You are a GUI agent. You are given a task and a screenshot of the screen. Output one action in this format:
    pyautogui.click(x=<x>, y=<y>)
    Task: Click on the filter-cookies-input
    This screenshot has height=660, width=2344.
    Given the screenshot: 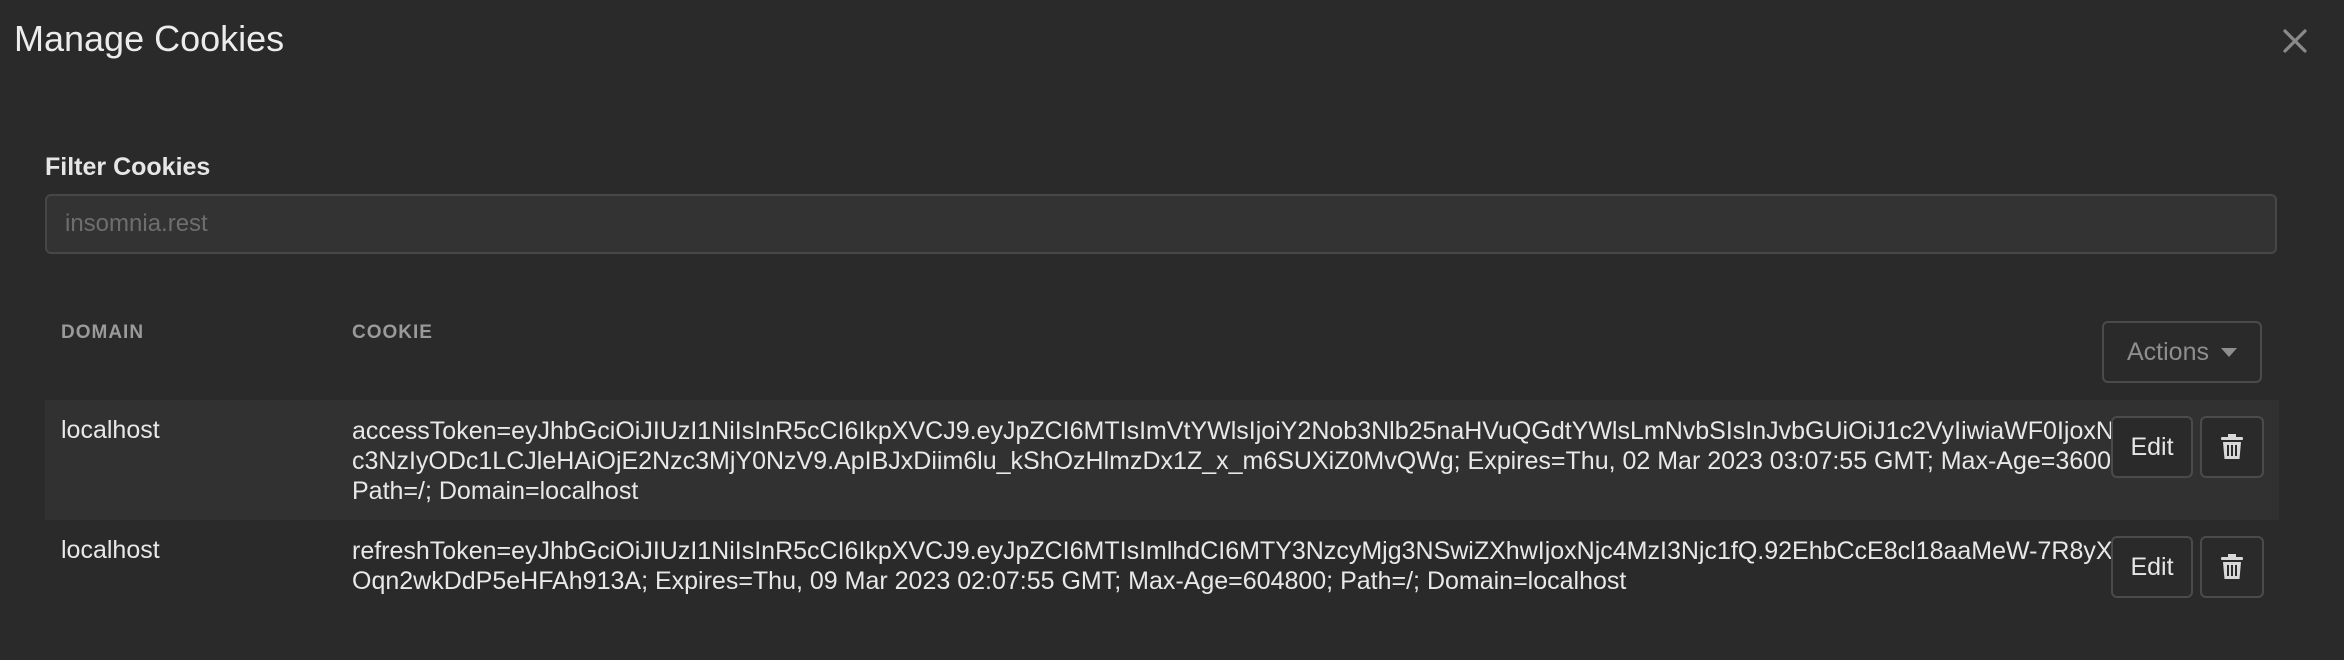 What is the action you would take?
    pyautogui.click(x=1161, y=224)
    